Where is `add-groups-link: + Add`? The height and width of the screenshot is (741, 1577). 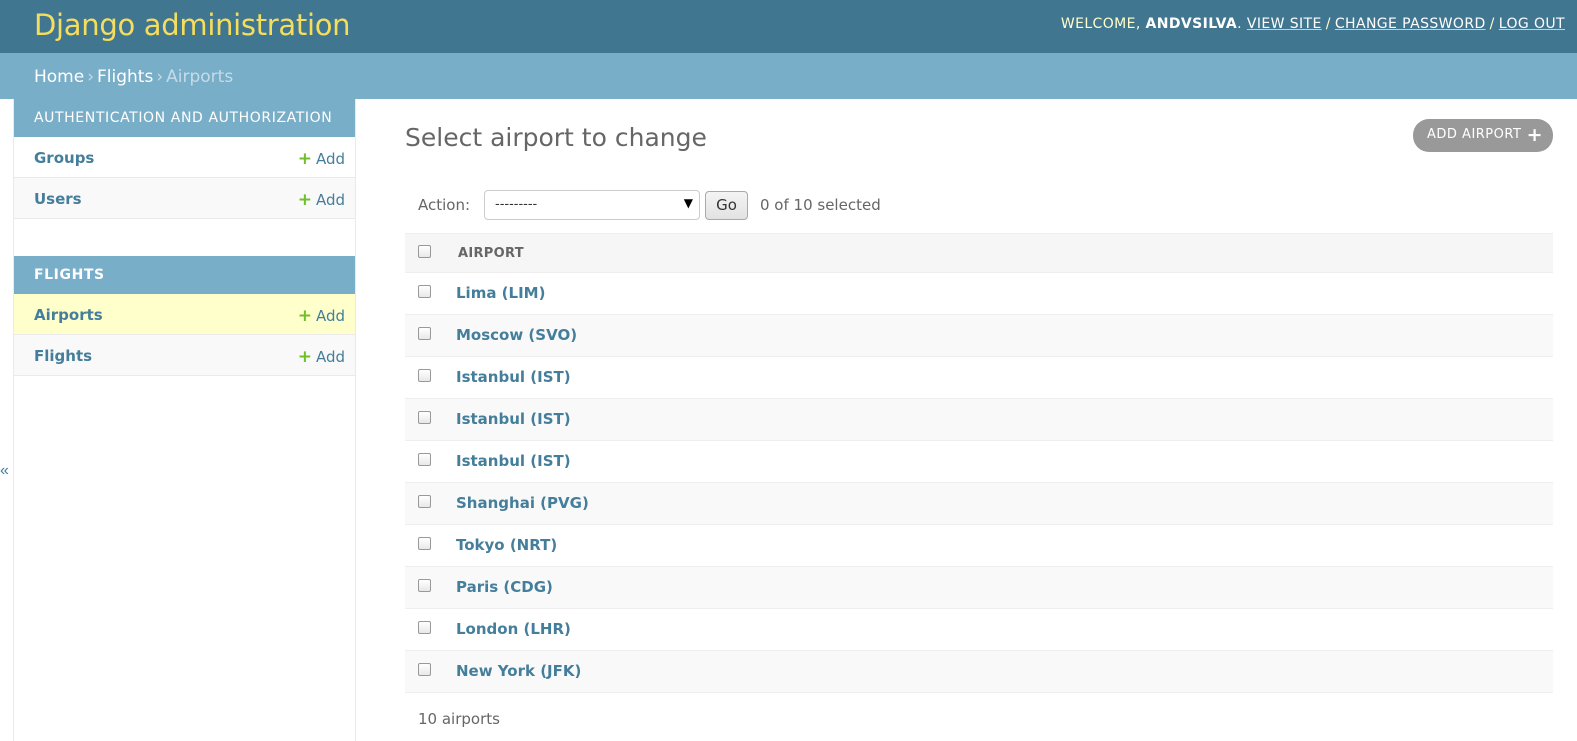 add-groups-link: + Add is located at coordinates (321, 159).